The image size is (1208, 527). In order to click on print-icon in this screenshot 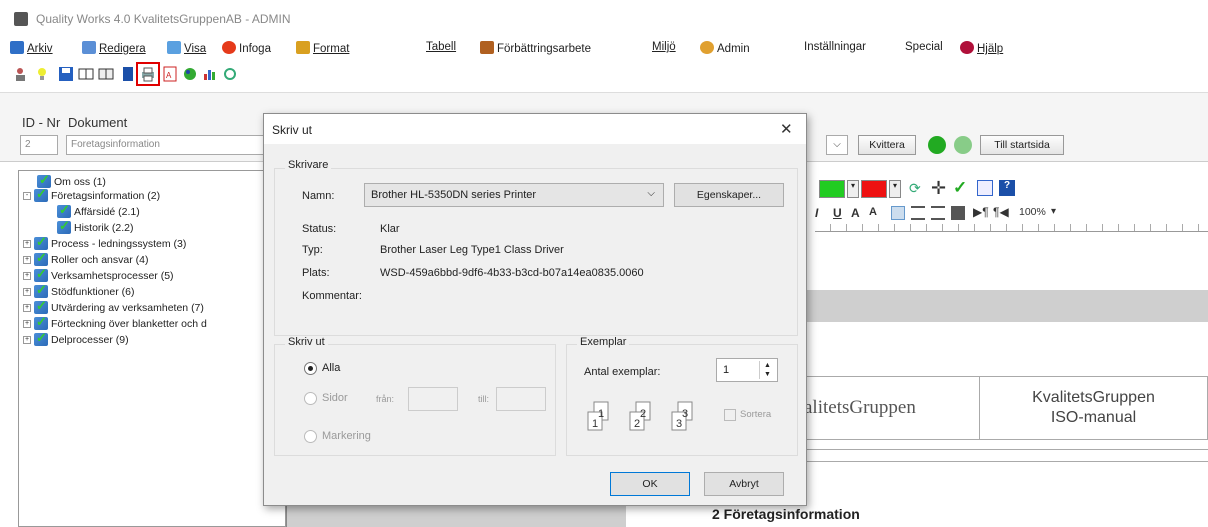, I will do `click(148, 74)`.